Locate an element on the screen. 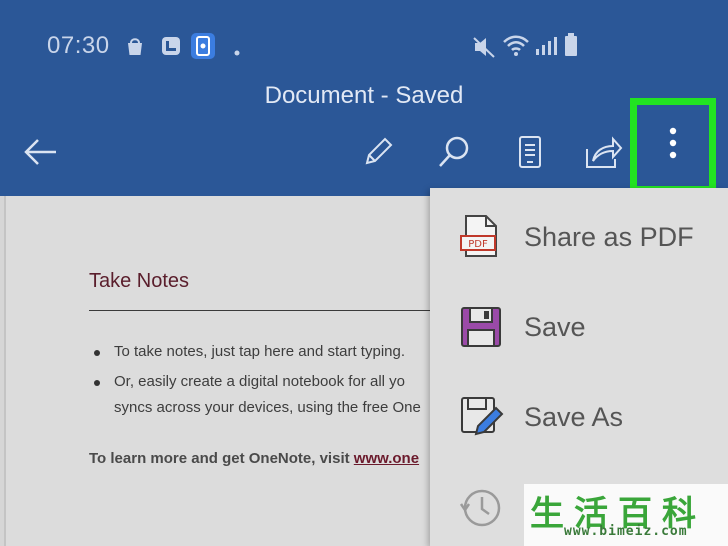 This screenshot has width=728, height=546. wifi-icon is located at coordinates (516, 47).